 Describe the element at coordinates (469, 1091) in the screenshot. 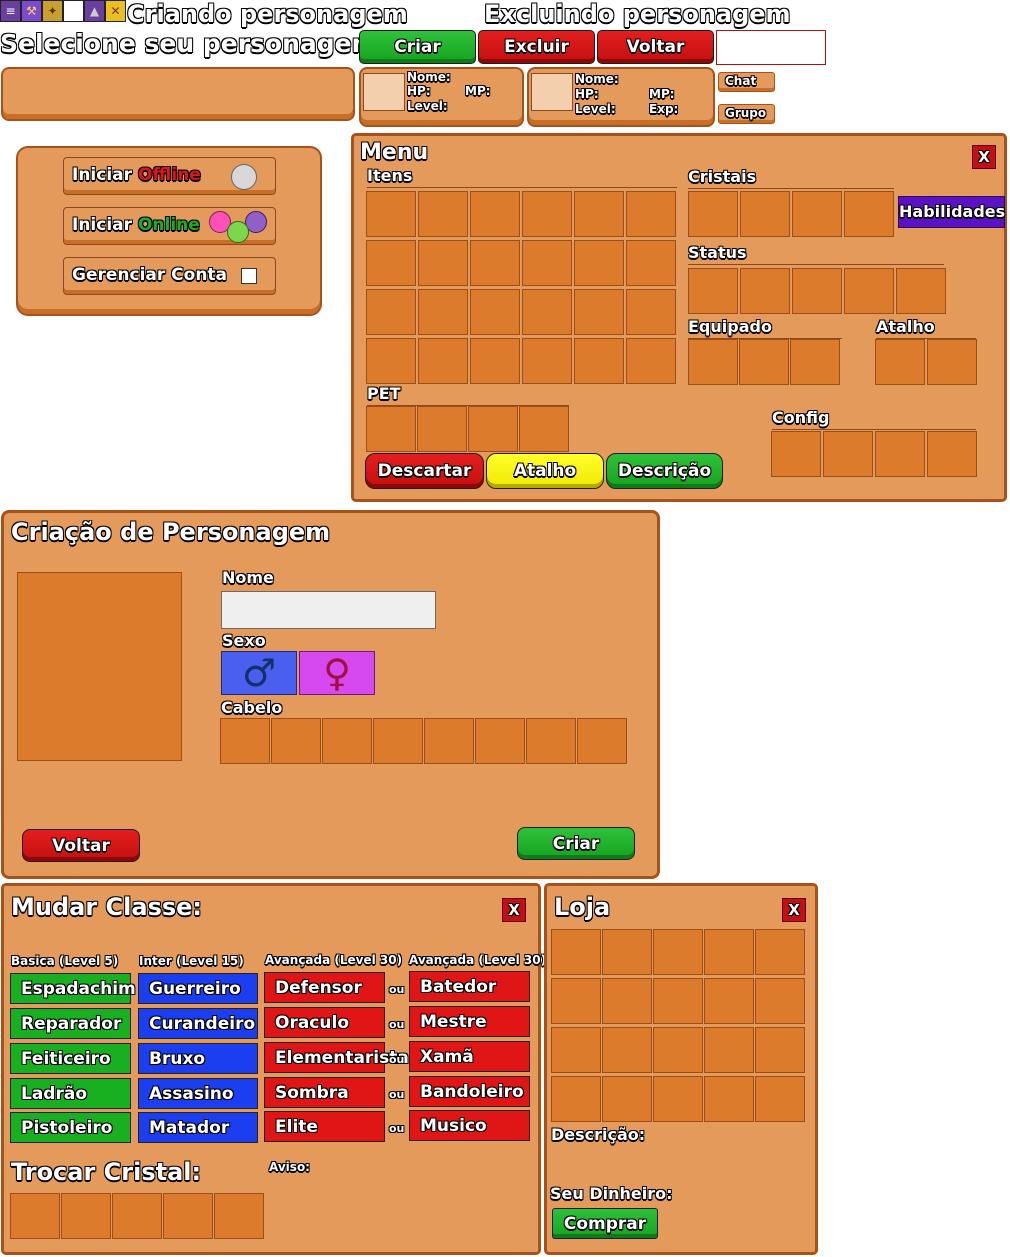

I see `class-button-adv-b: Bandoleiro` at that location.